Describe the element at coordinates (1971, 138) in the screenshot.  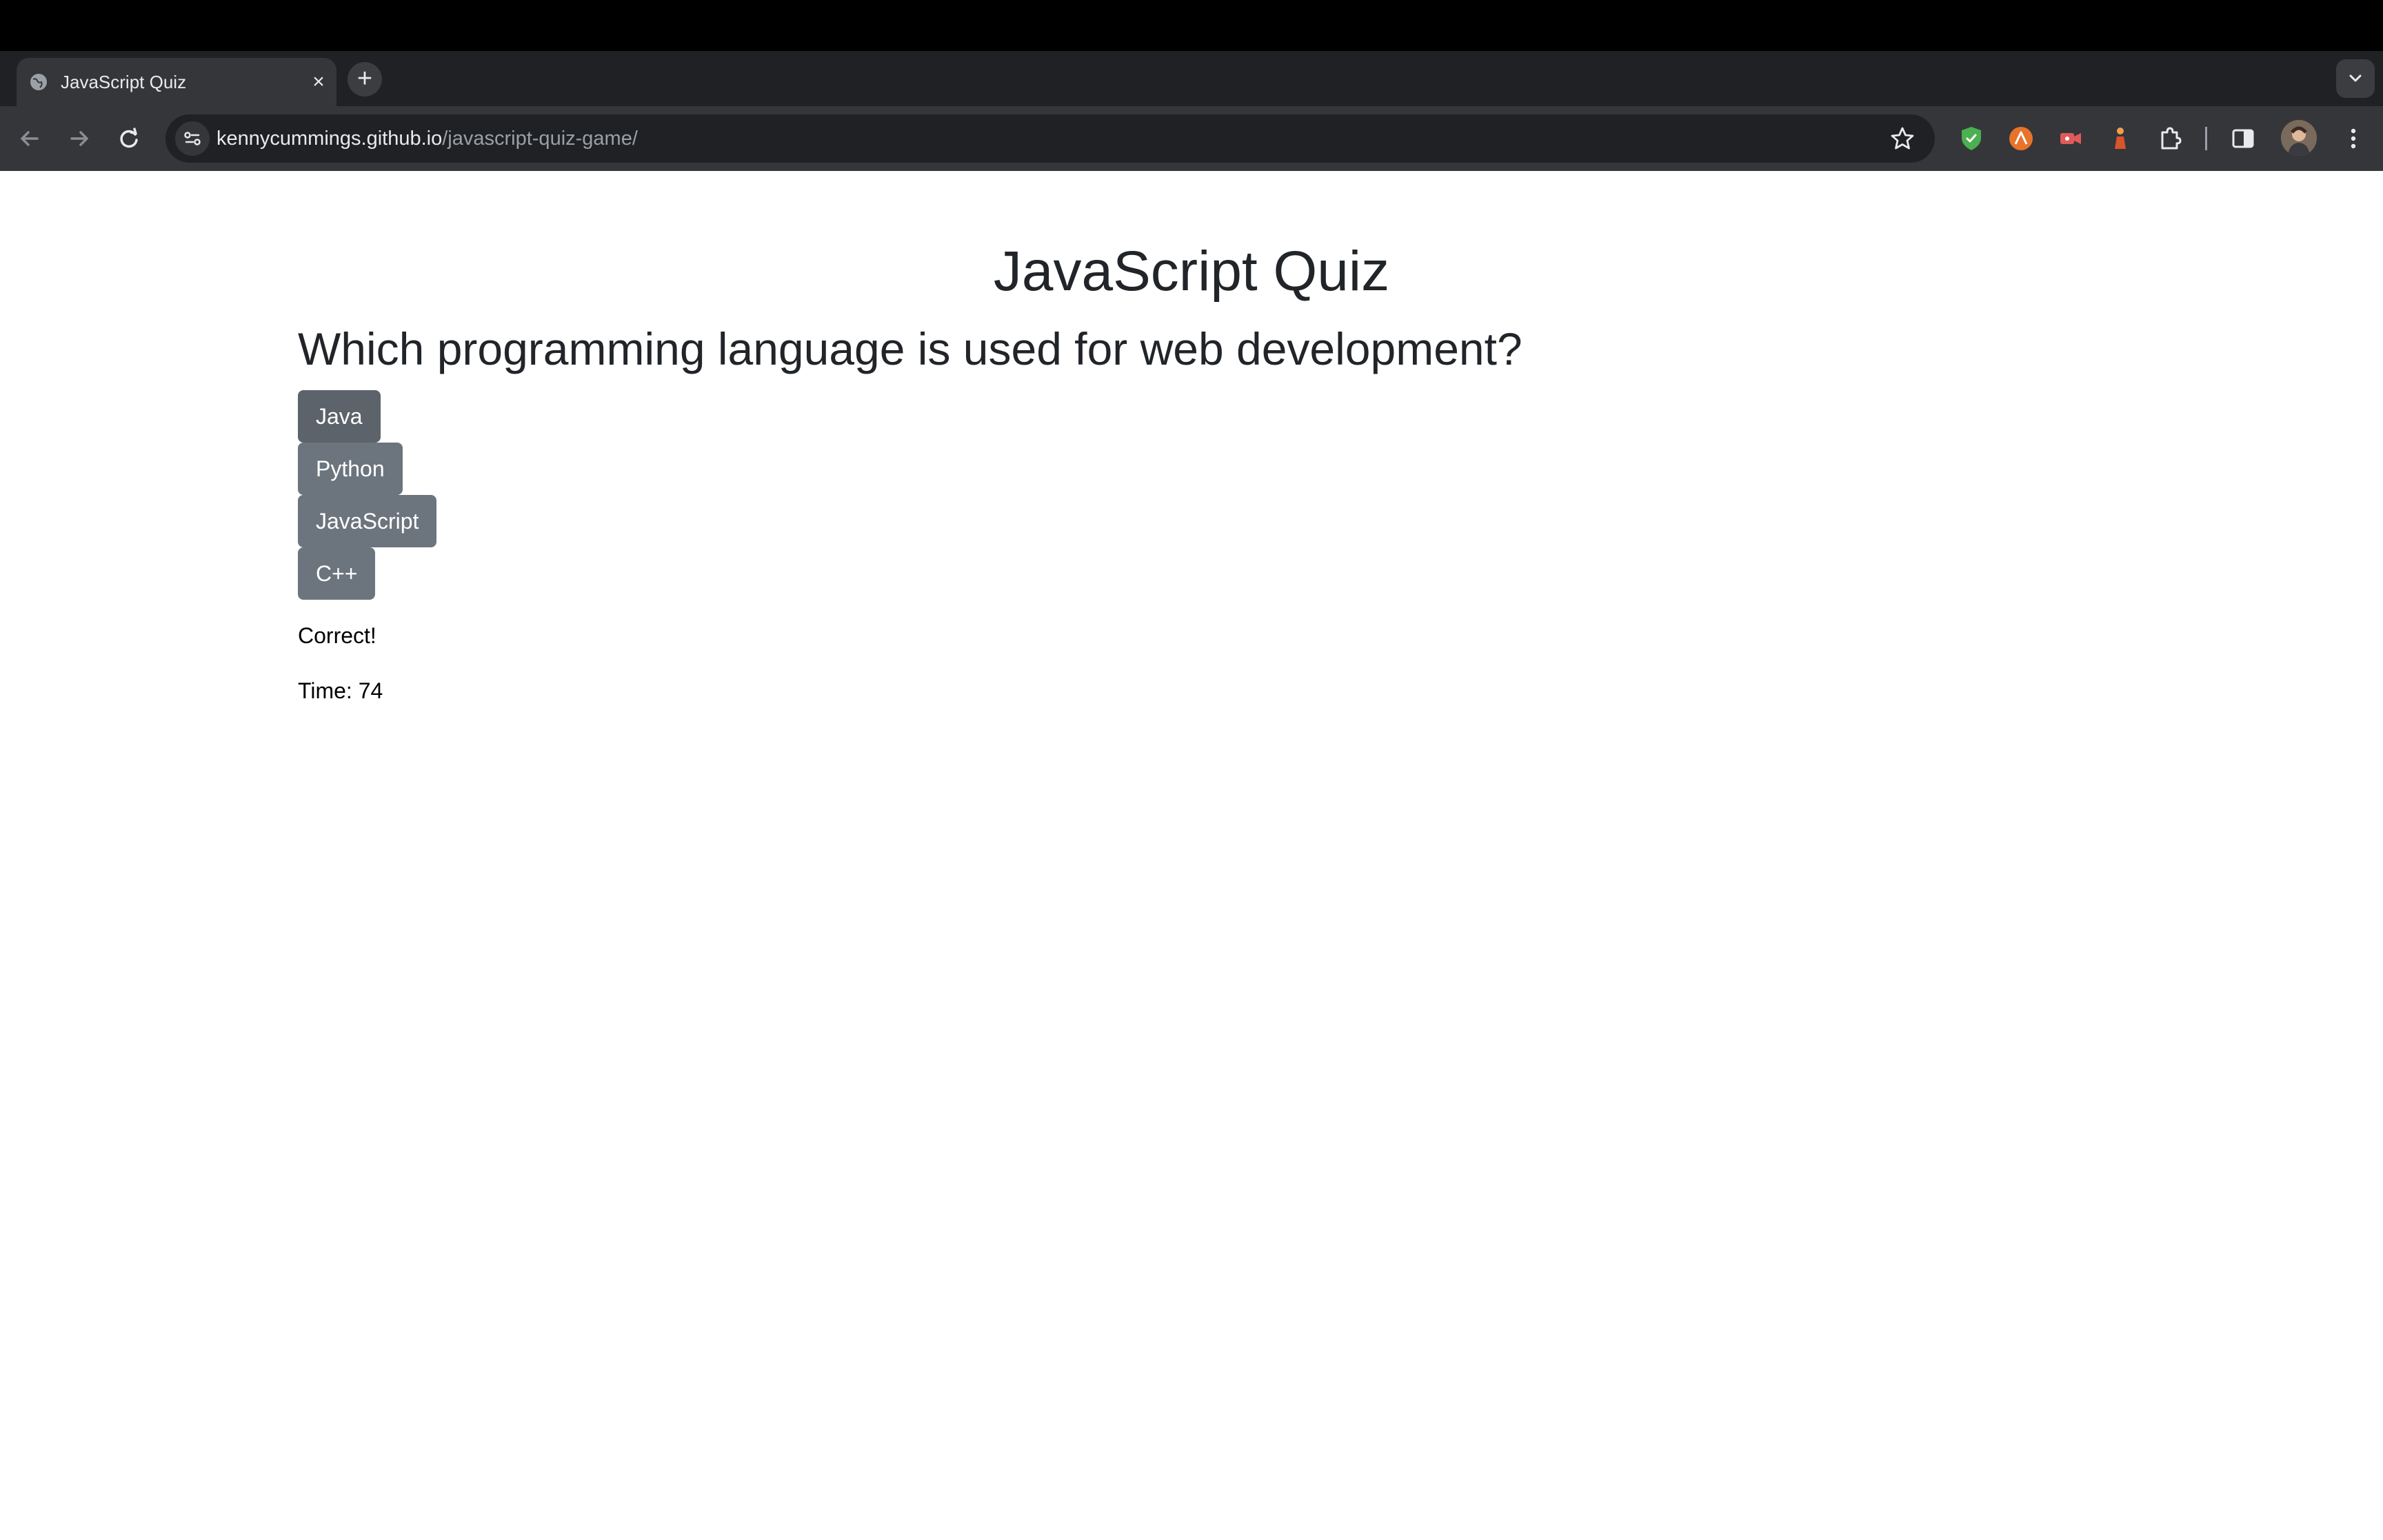
I see `shield-extension-icon` at that location.